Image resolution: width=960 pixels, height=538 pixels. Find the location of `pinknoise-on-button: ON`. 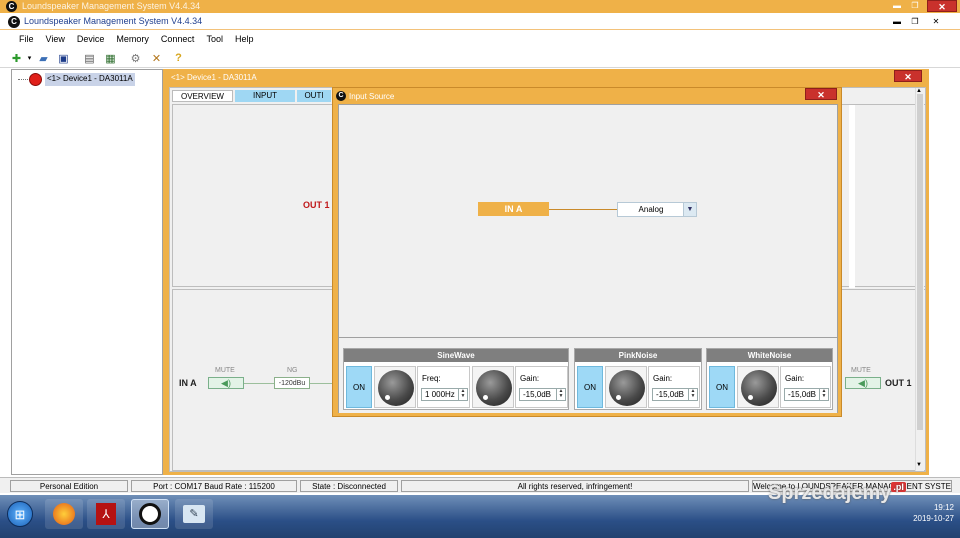

pinknoise-on-button: ON is located at coordinates (590, 387).